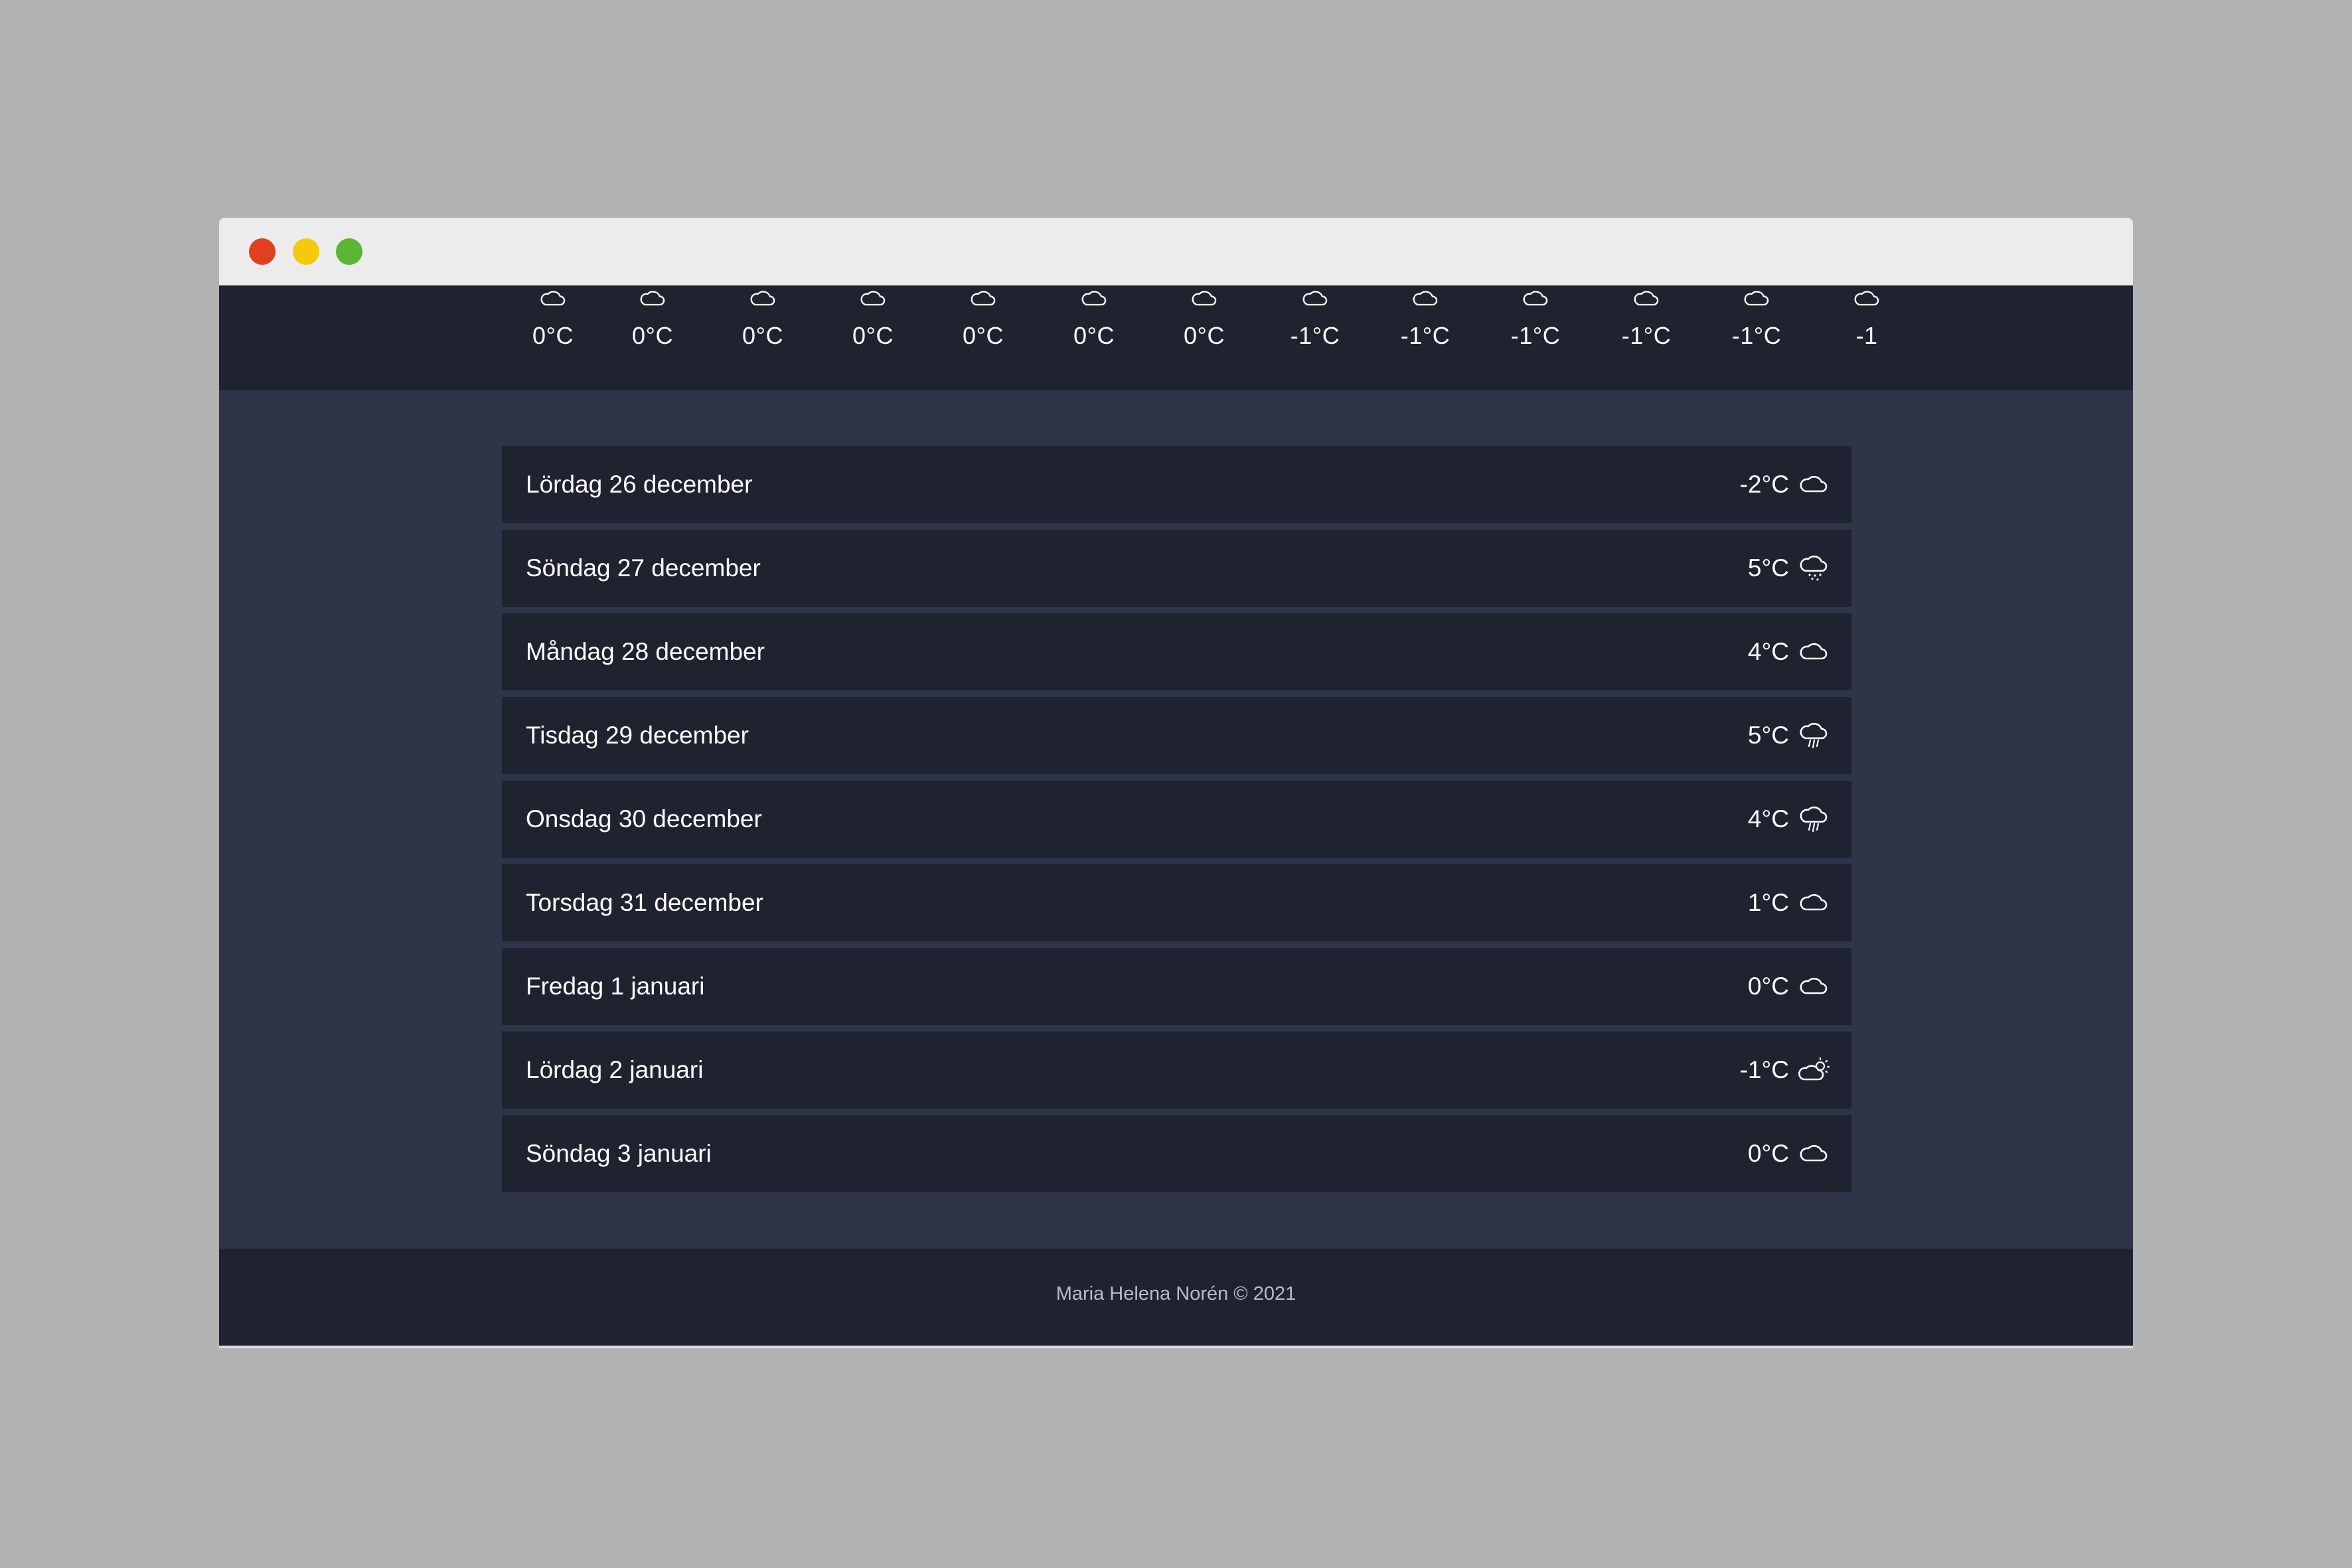 This screenshot has width=2352, height=1568. Describe the element at coordinates (1764, 485) in the screenshot. I see `forecast-temp: -2°C` at that location.